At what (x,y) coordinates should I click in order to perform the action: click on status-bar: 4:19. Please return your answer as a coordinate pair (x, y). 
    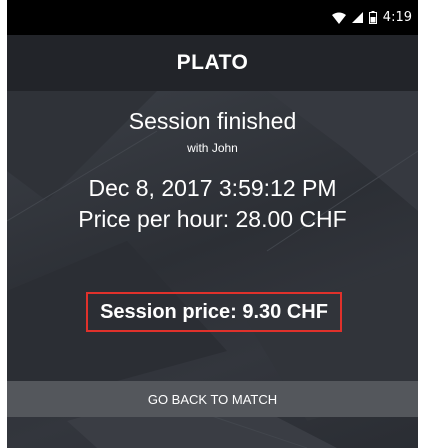
    Looking at the image, I should click on (212, 17).